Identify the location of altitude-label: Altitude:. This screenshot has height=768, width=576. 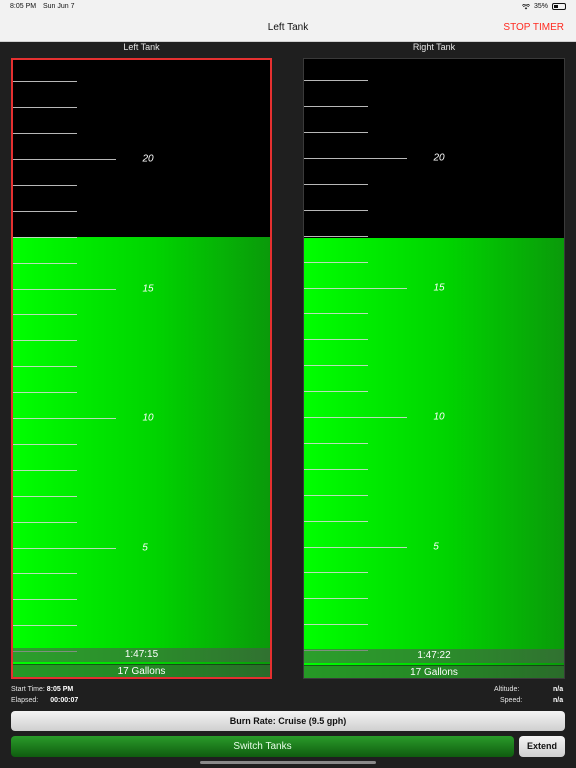
(507, 689).